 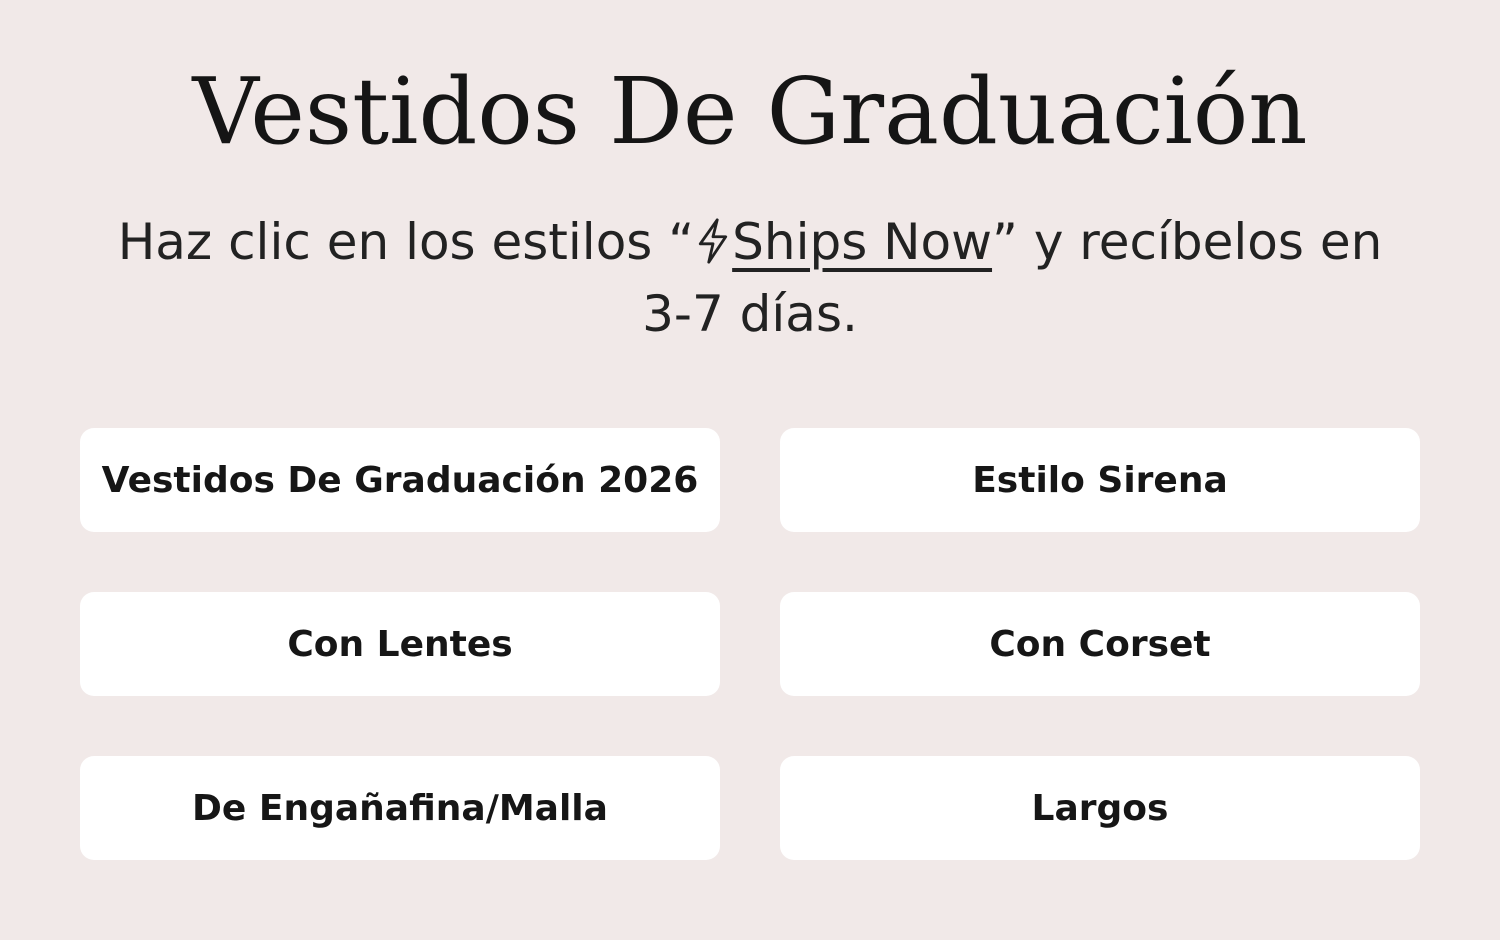 I want to click on category-card-enganafina-malla: De Engañafina/Malla, so click(x=400, y=808).